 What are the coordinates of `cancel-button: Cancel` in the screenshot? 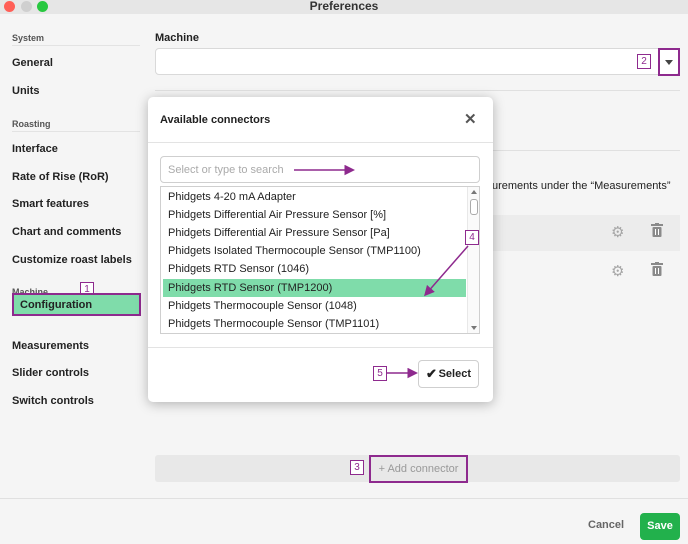 It's located at (606, 525).